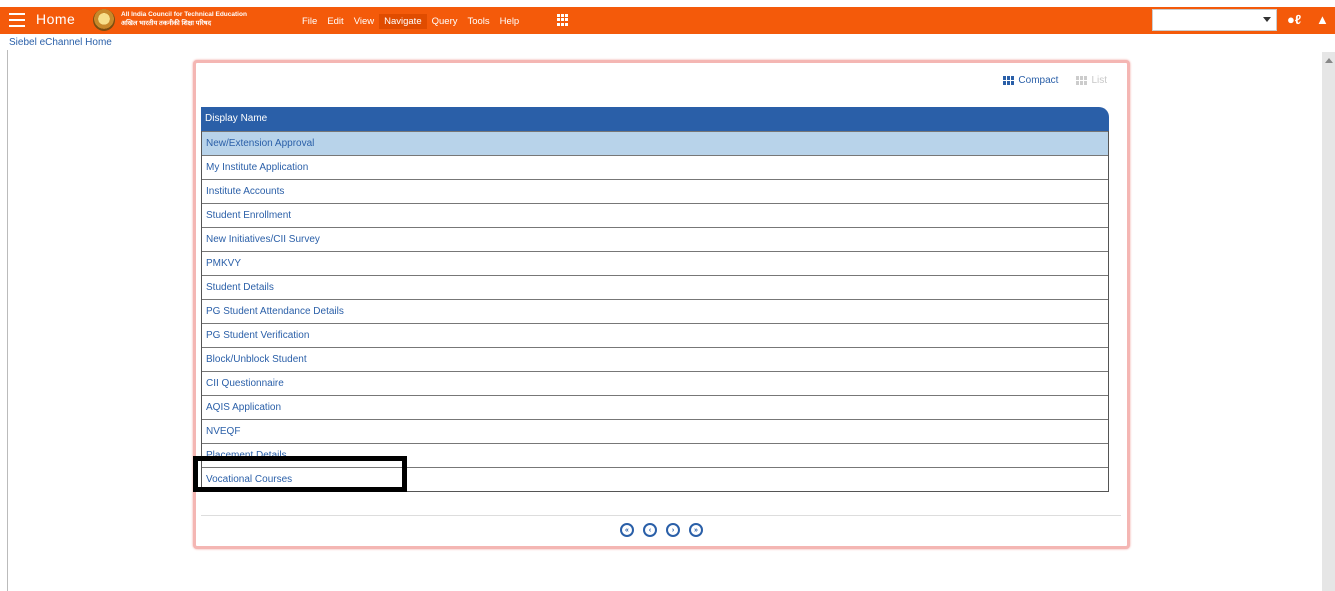  What do you see at coordinates (104, 20) in the screenshot?
I see `aicte-logo` at bounding box center [104, 20].